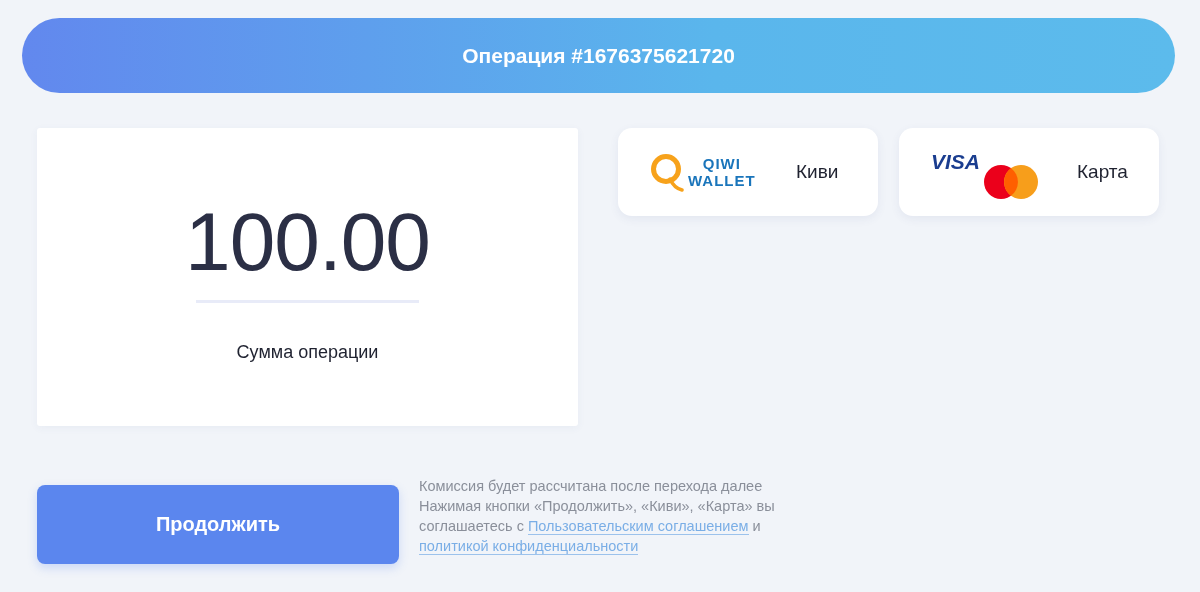  I want to click on logo-text: WALLET, so click(722, 180).